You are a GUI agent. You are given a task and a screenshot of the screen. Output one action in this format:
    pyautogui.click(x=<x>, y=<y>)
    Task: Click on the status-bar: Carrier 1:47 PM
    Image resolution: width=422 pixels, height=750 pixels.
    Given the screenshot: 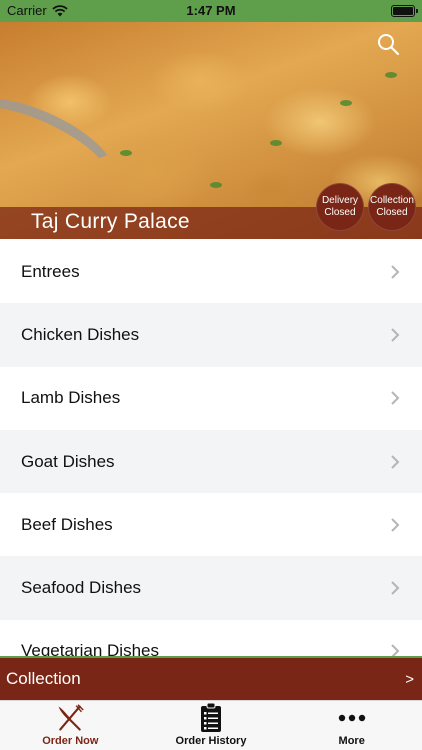 What is the action you would take?
    pyautogui.click(x=211, y=11)
    